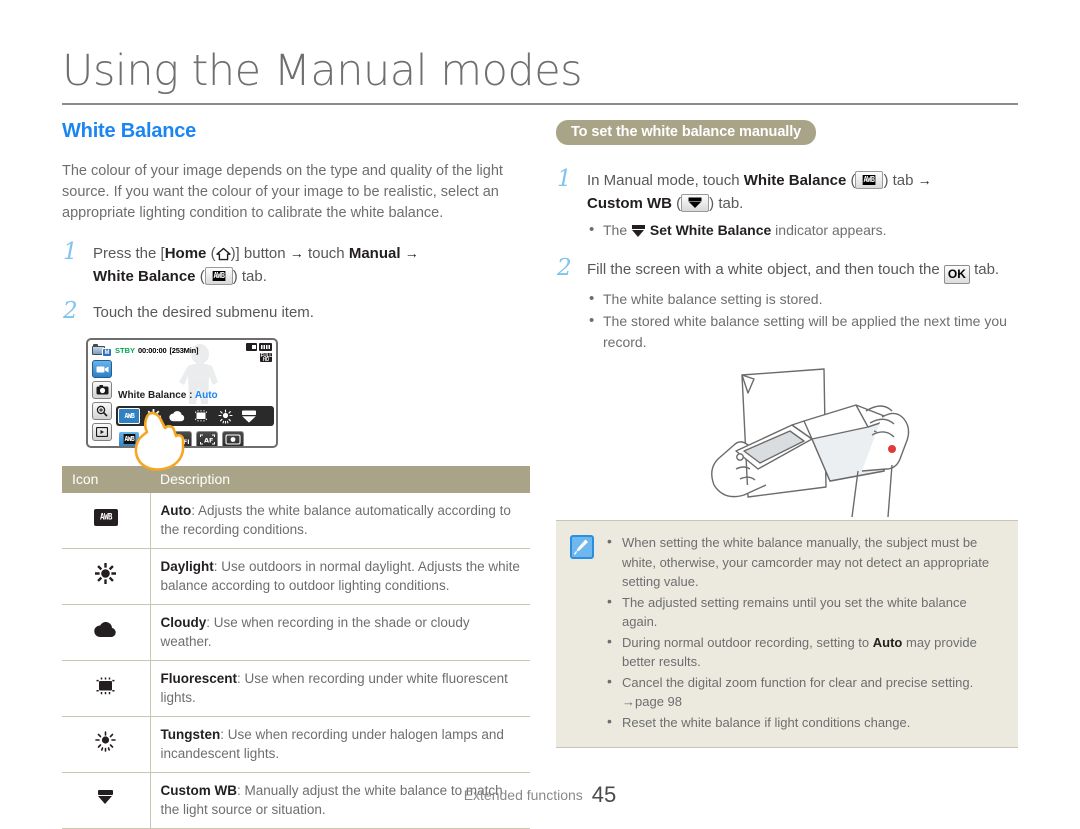 The width and height of the screenshot is (1080, 829). I want to click on bullet-text-bold: Set White Balance, so click(710, 230).